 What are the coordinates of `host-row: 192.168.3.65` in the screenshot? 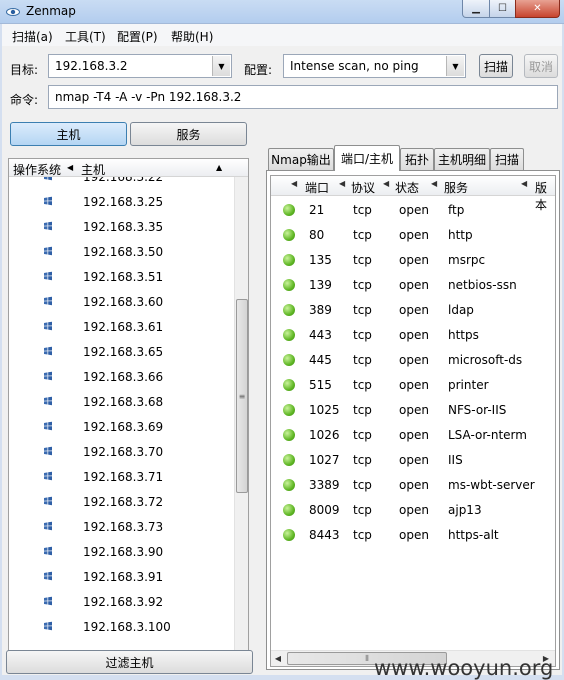 It's located at (121, 352).